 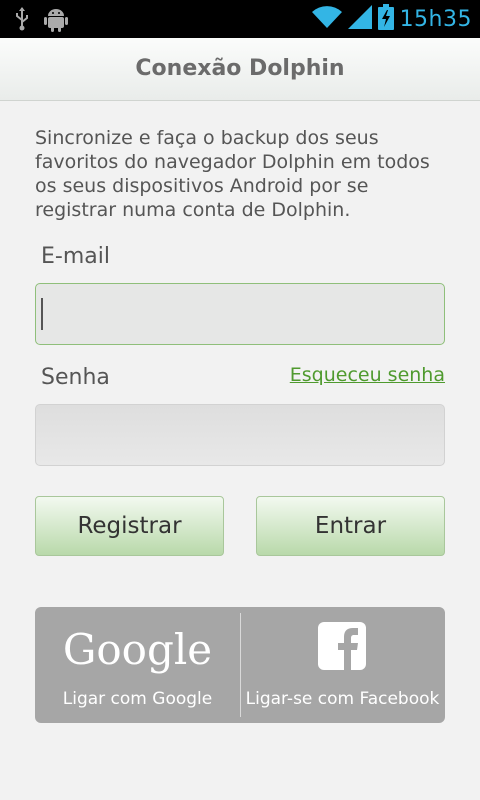 I want to click on register-button: Registrar, so click(x=129, y=526).